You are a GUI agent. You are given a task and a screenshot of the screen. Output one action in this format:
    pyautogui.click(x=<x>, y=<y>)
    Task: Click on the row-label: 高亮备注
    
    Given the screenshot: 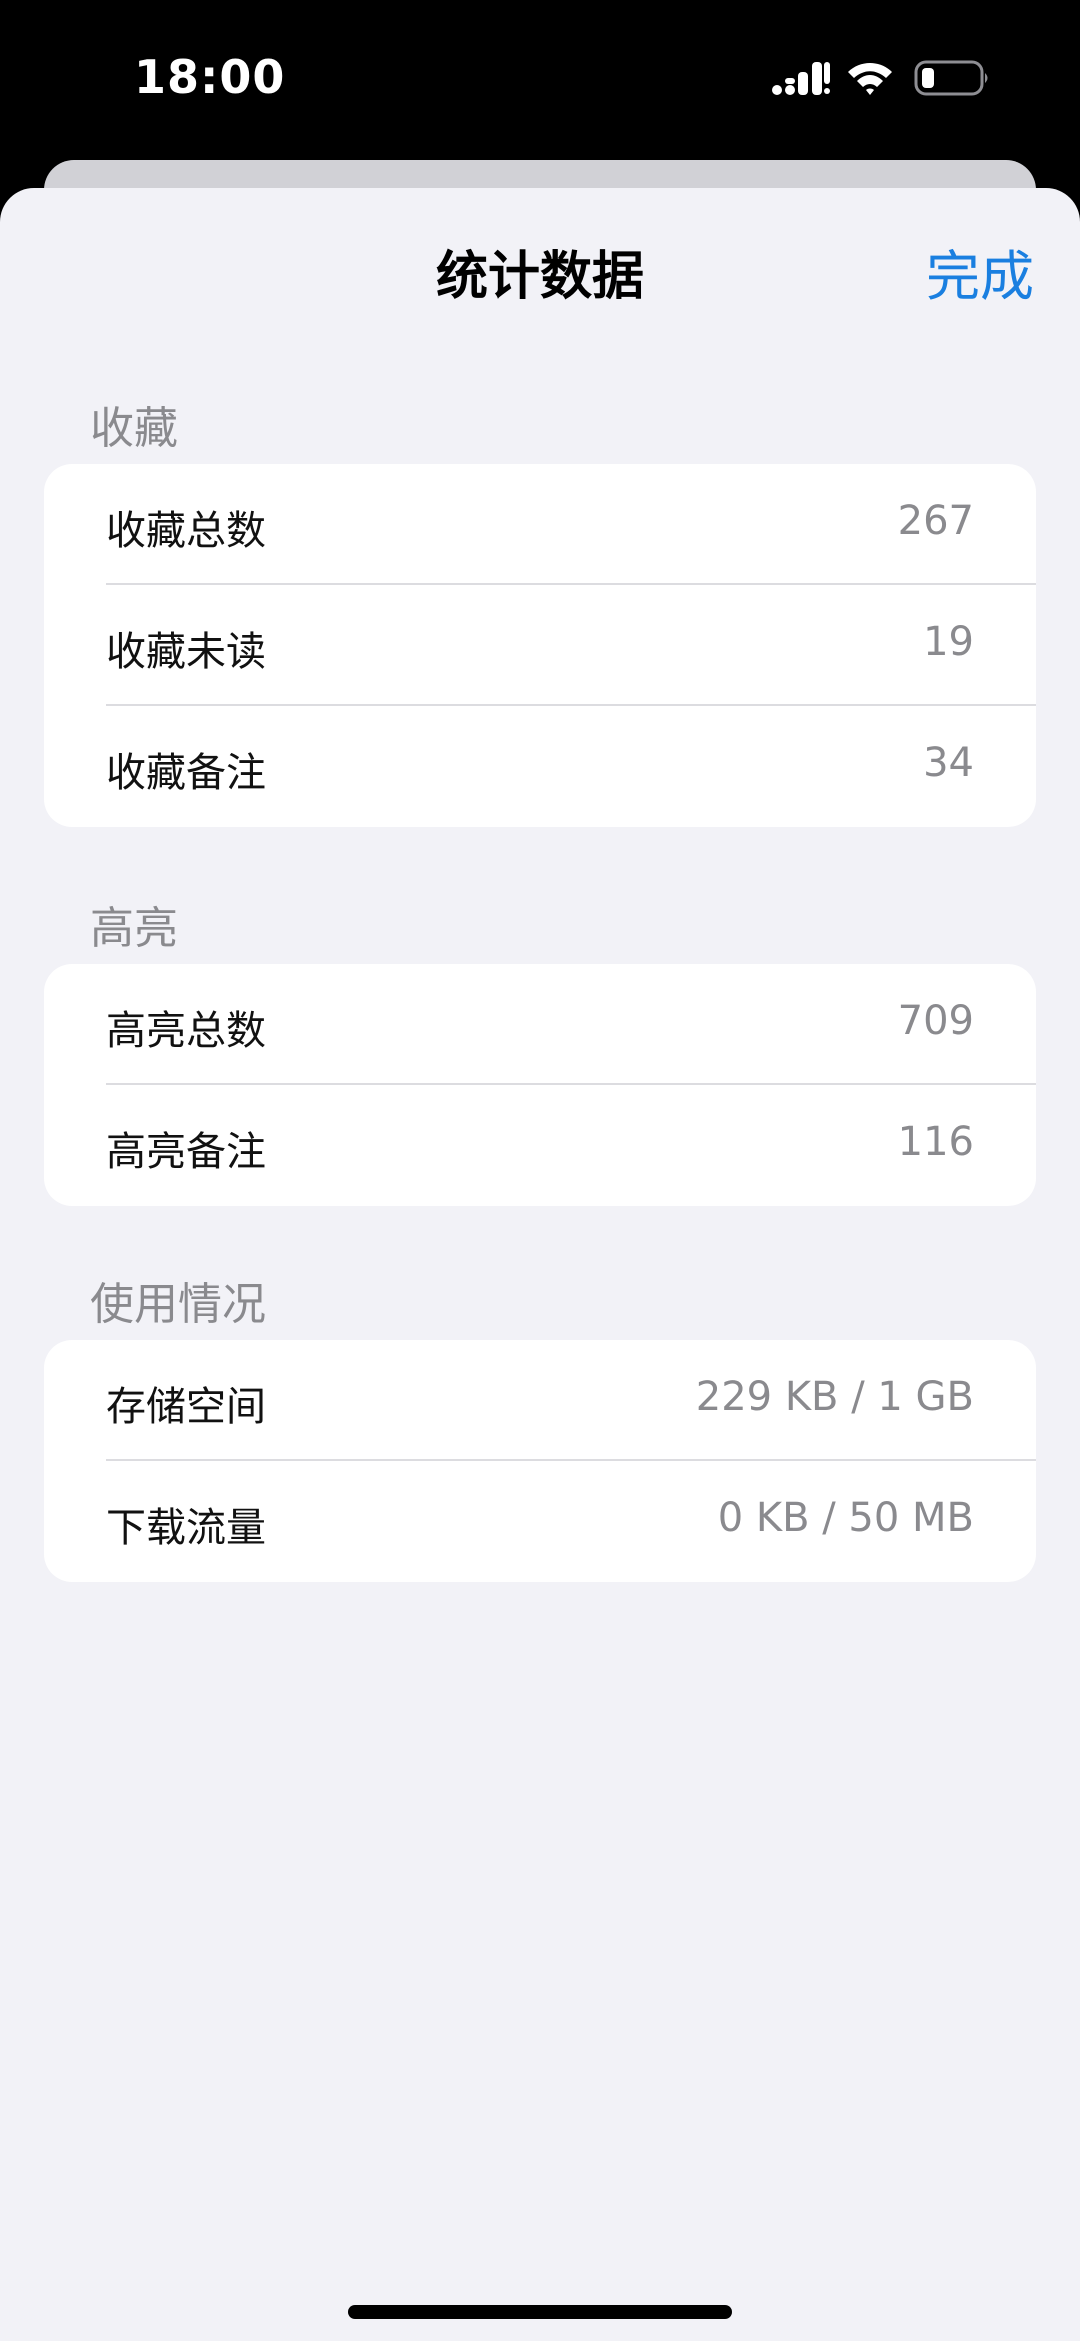 What is the action you would take?
    pyautogui.click(x=186, y=1152)
    